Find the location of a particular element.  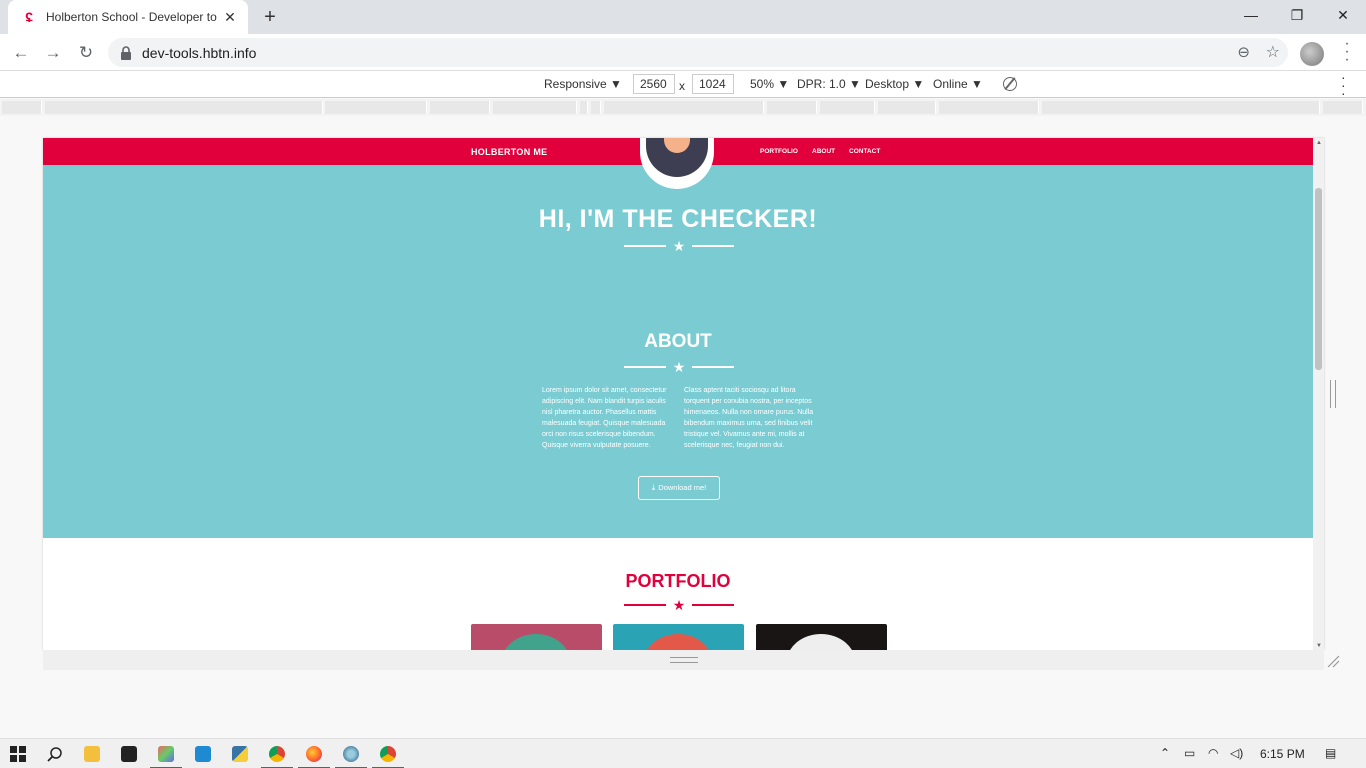

download-icon: ⤓ is located at coordinates (653, 487).